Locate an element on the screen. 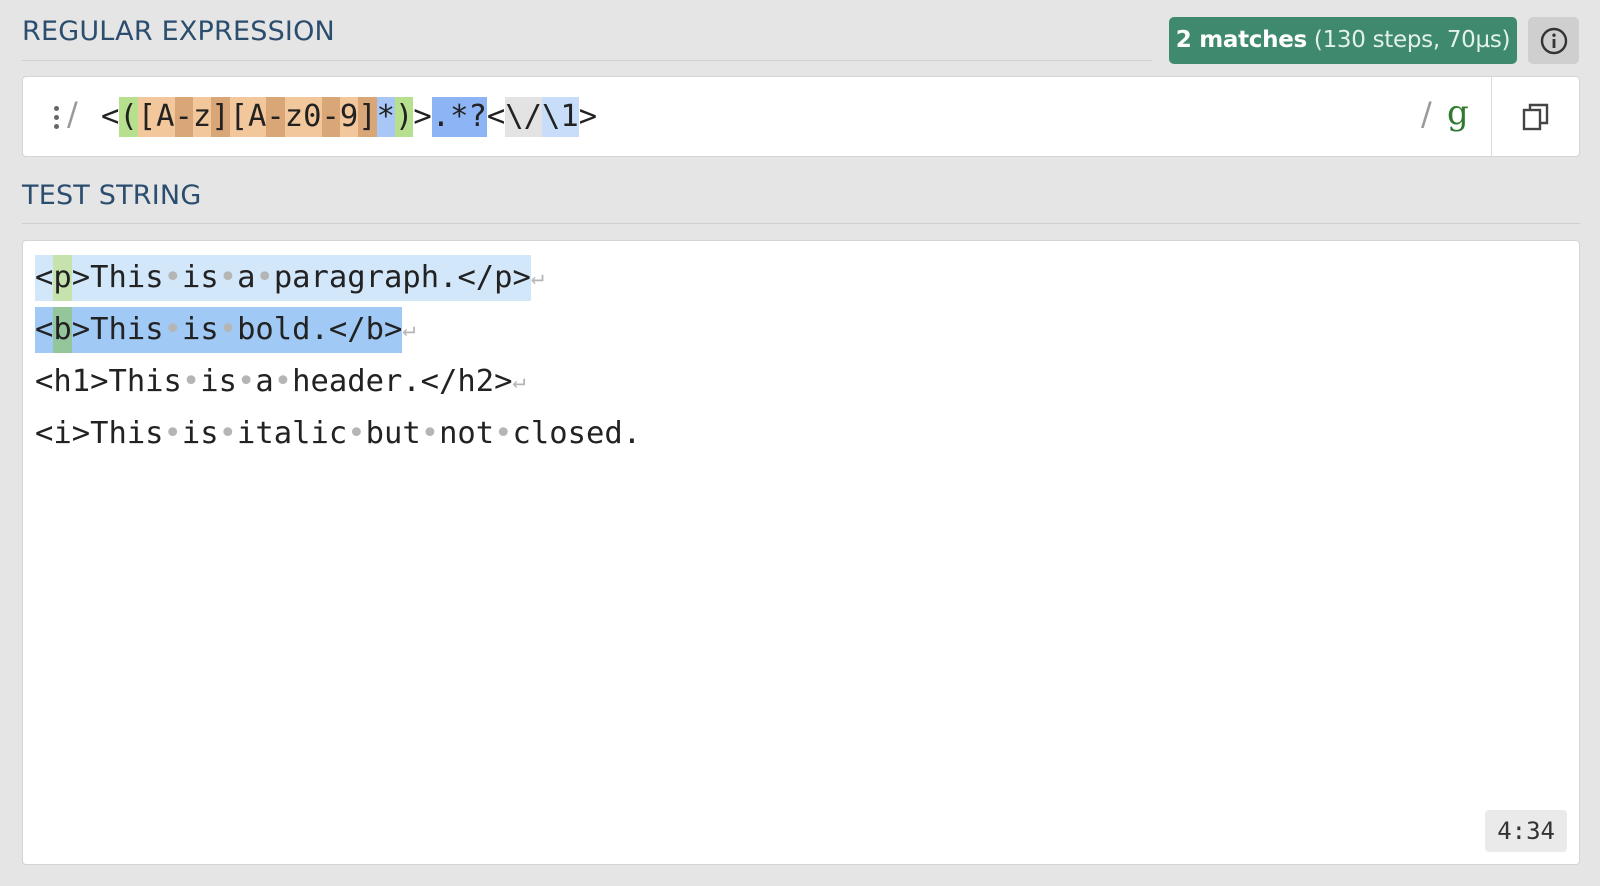  line-text: not is located at coordinates (467, 433).